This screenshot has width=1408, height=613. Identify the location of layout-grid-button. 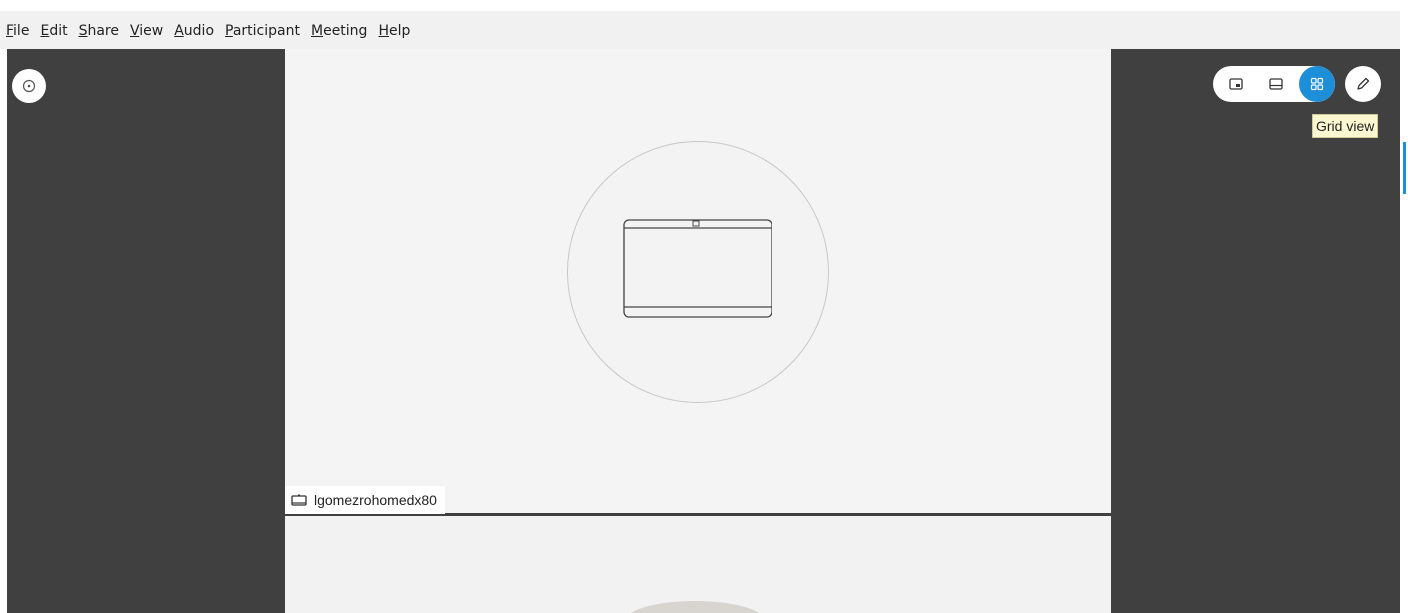
(1317, 84).